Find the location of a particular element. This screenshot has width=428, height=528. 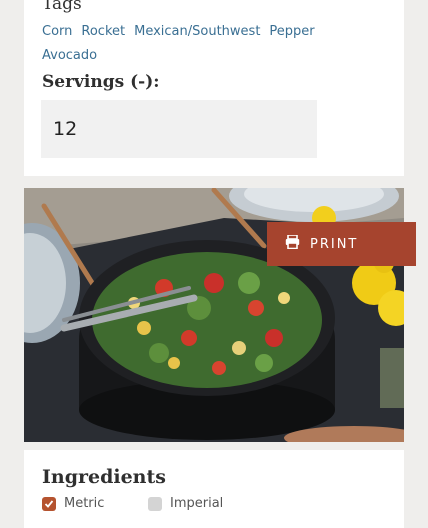

tag-link-corn: Corn is located at coordinates (57, 32).